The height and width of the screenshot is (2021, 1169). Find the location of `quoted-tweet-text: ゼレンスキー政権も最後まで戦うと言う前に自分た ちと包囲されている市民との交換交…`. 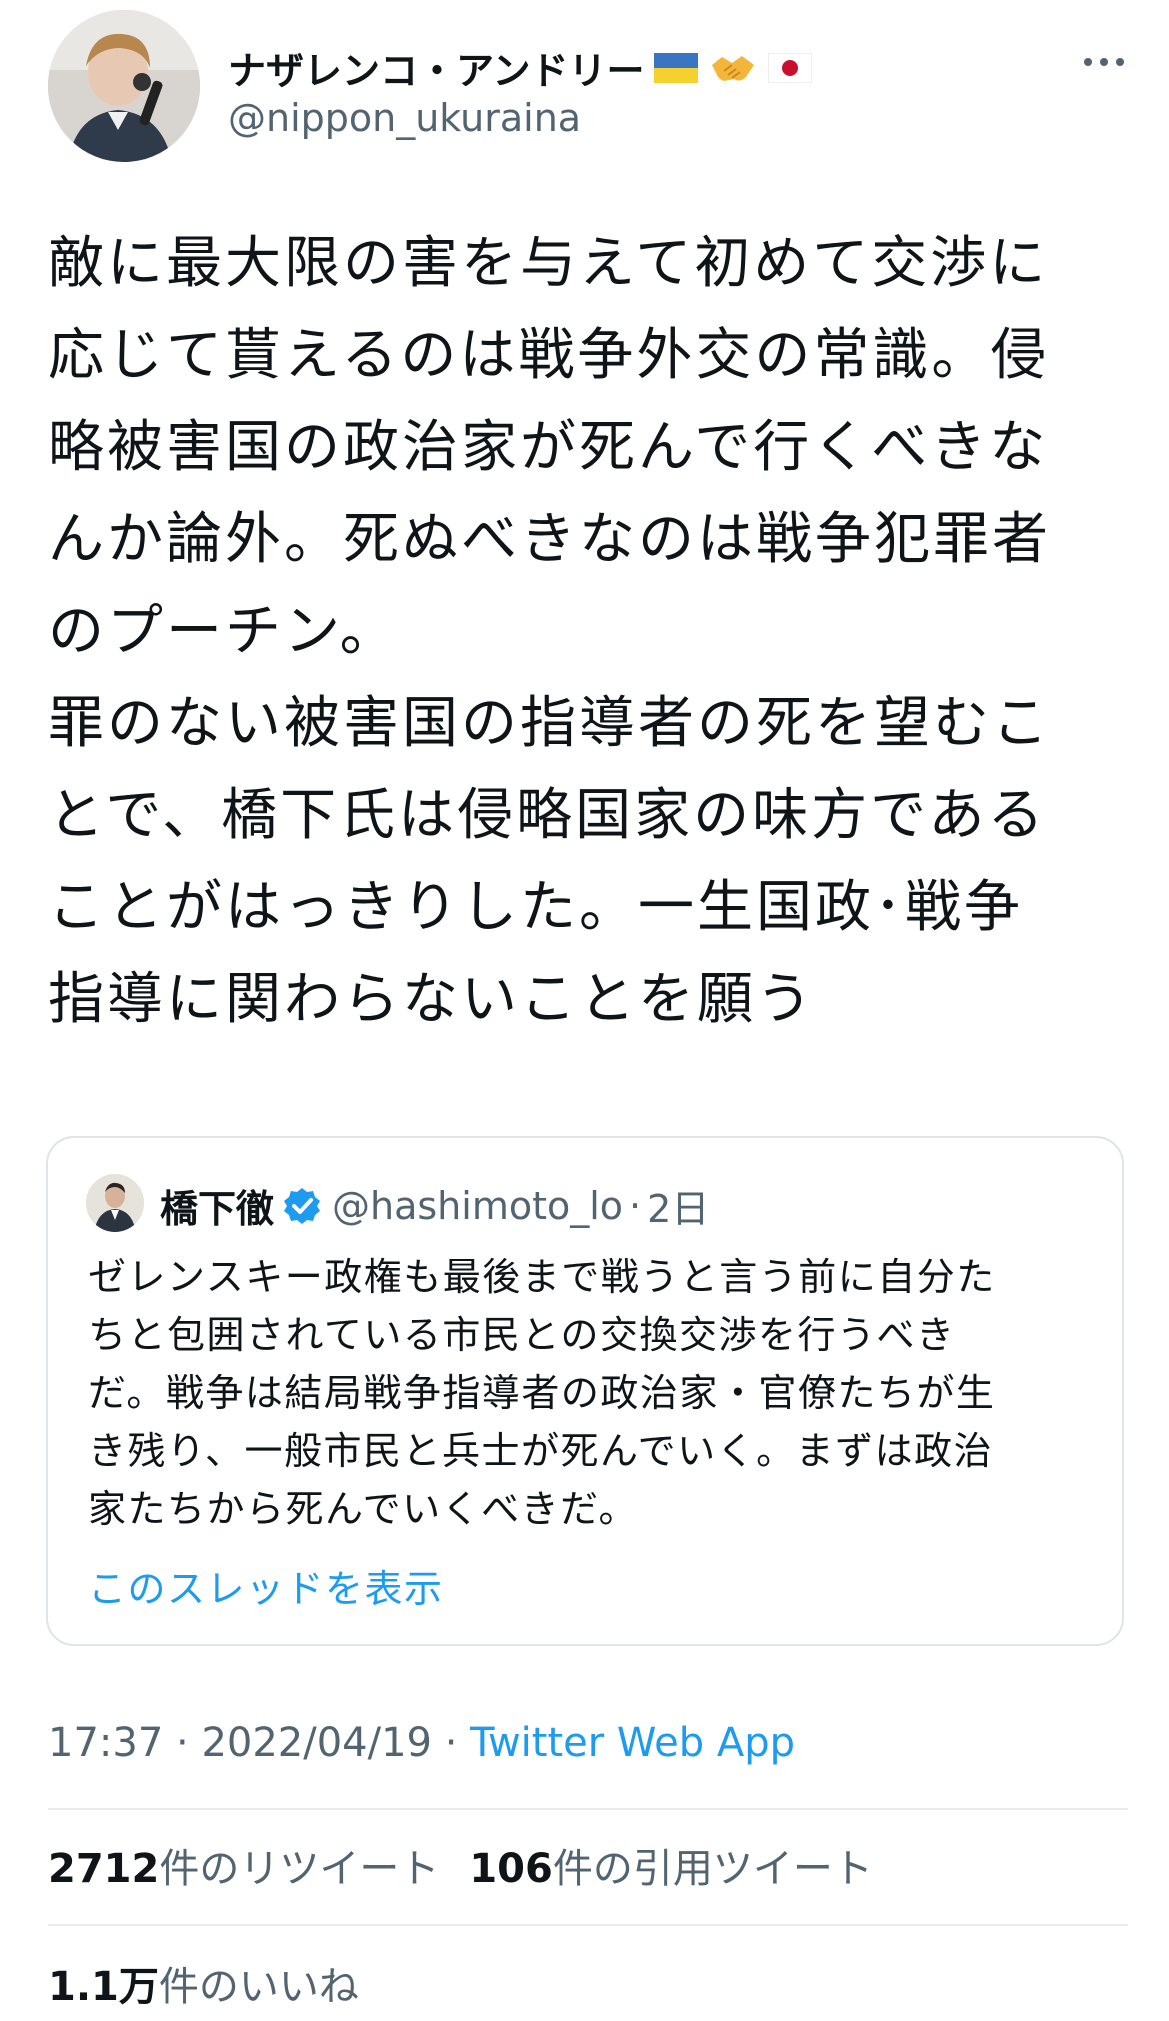

quoted-tweet-text: ゼレンスキー政権も最後まで戦うと言う前に自分た ちと包囲されている市民との交換交… is located at coordinates (593, 1393).